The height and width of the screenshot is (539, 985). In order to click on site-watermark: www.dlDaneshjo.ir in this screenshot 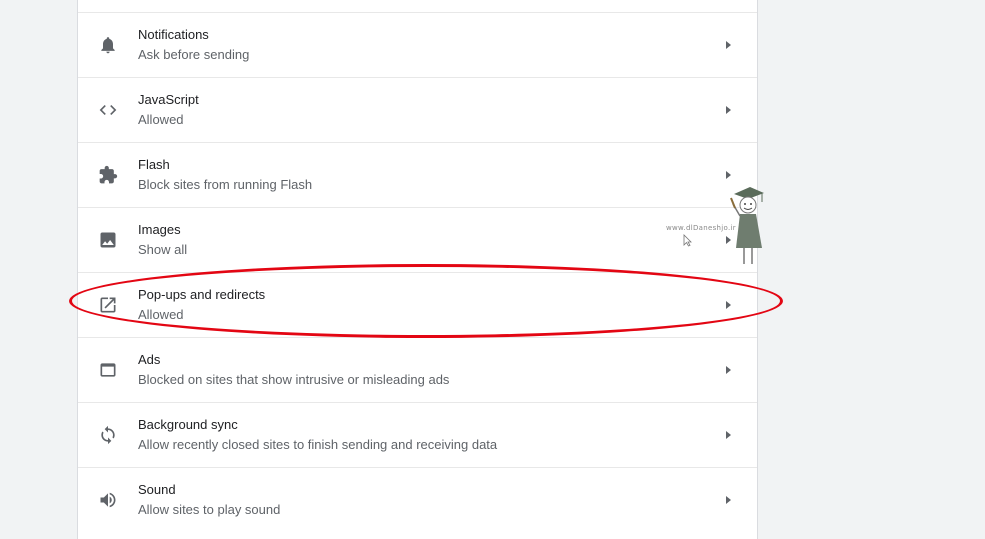, I will do `click(701, 228)`.